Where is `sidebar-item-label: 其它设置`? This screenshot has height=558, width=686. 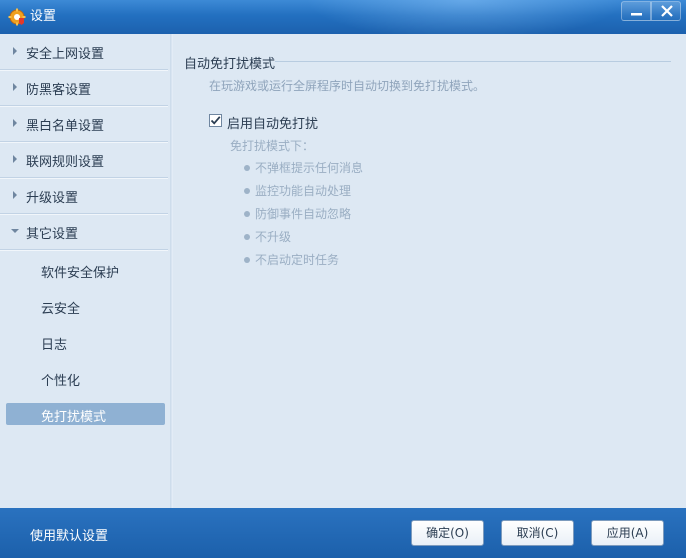 sidebar-item-label: 其它设置 is located at coordinates (52, 234).